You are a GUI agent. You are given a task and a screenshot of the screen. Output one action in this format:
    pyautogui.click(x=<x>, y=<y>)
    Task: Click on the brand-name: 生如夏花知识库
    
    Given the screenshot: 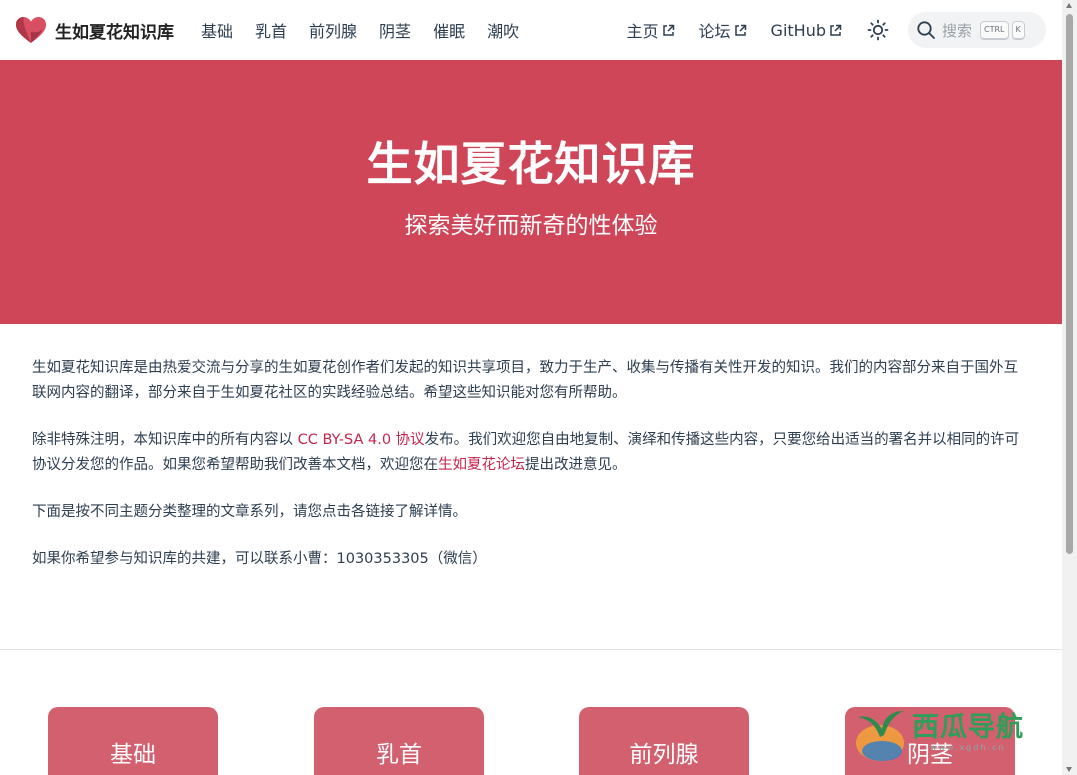 What is the action you would take?
    pyautogui.click(x=114, y=32)
    